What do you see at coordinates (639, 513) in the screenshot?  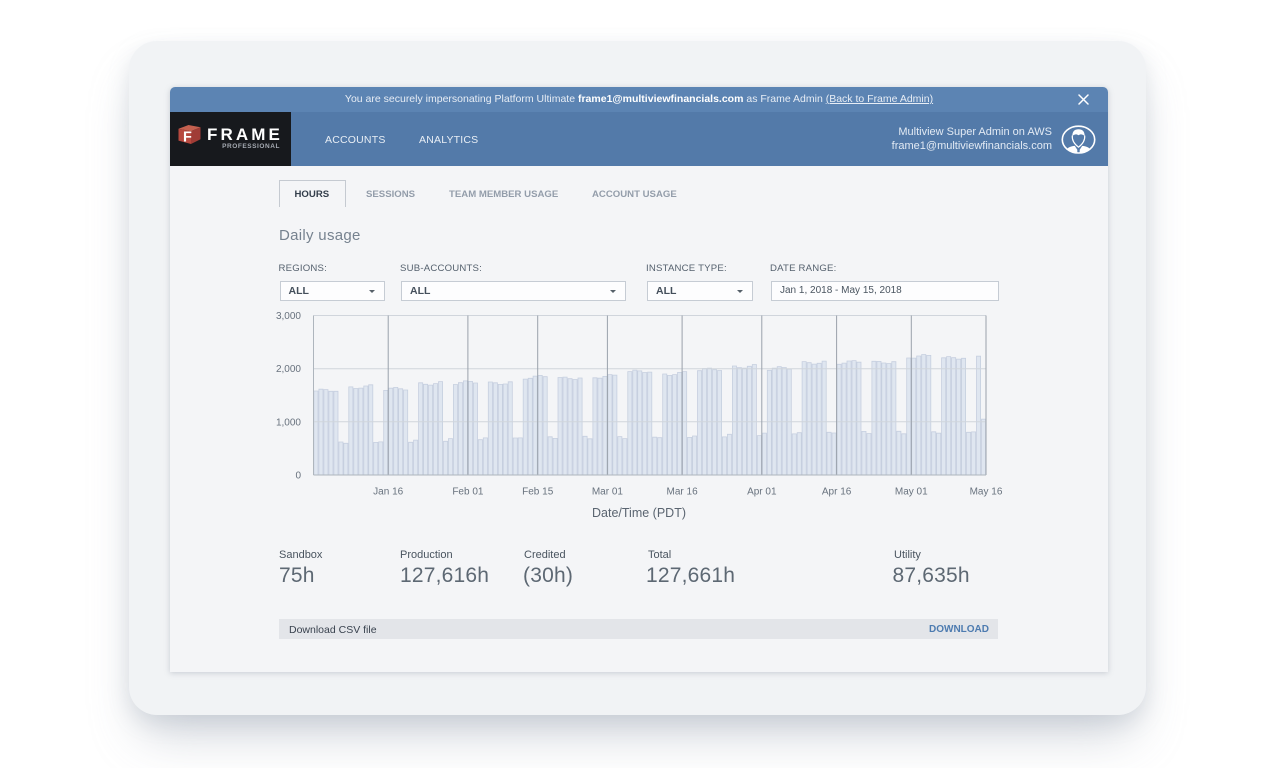 I see `svg-text: Date/Time (PDT)` at bounding box center [639, 513].